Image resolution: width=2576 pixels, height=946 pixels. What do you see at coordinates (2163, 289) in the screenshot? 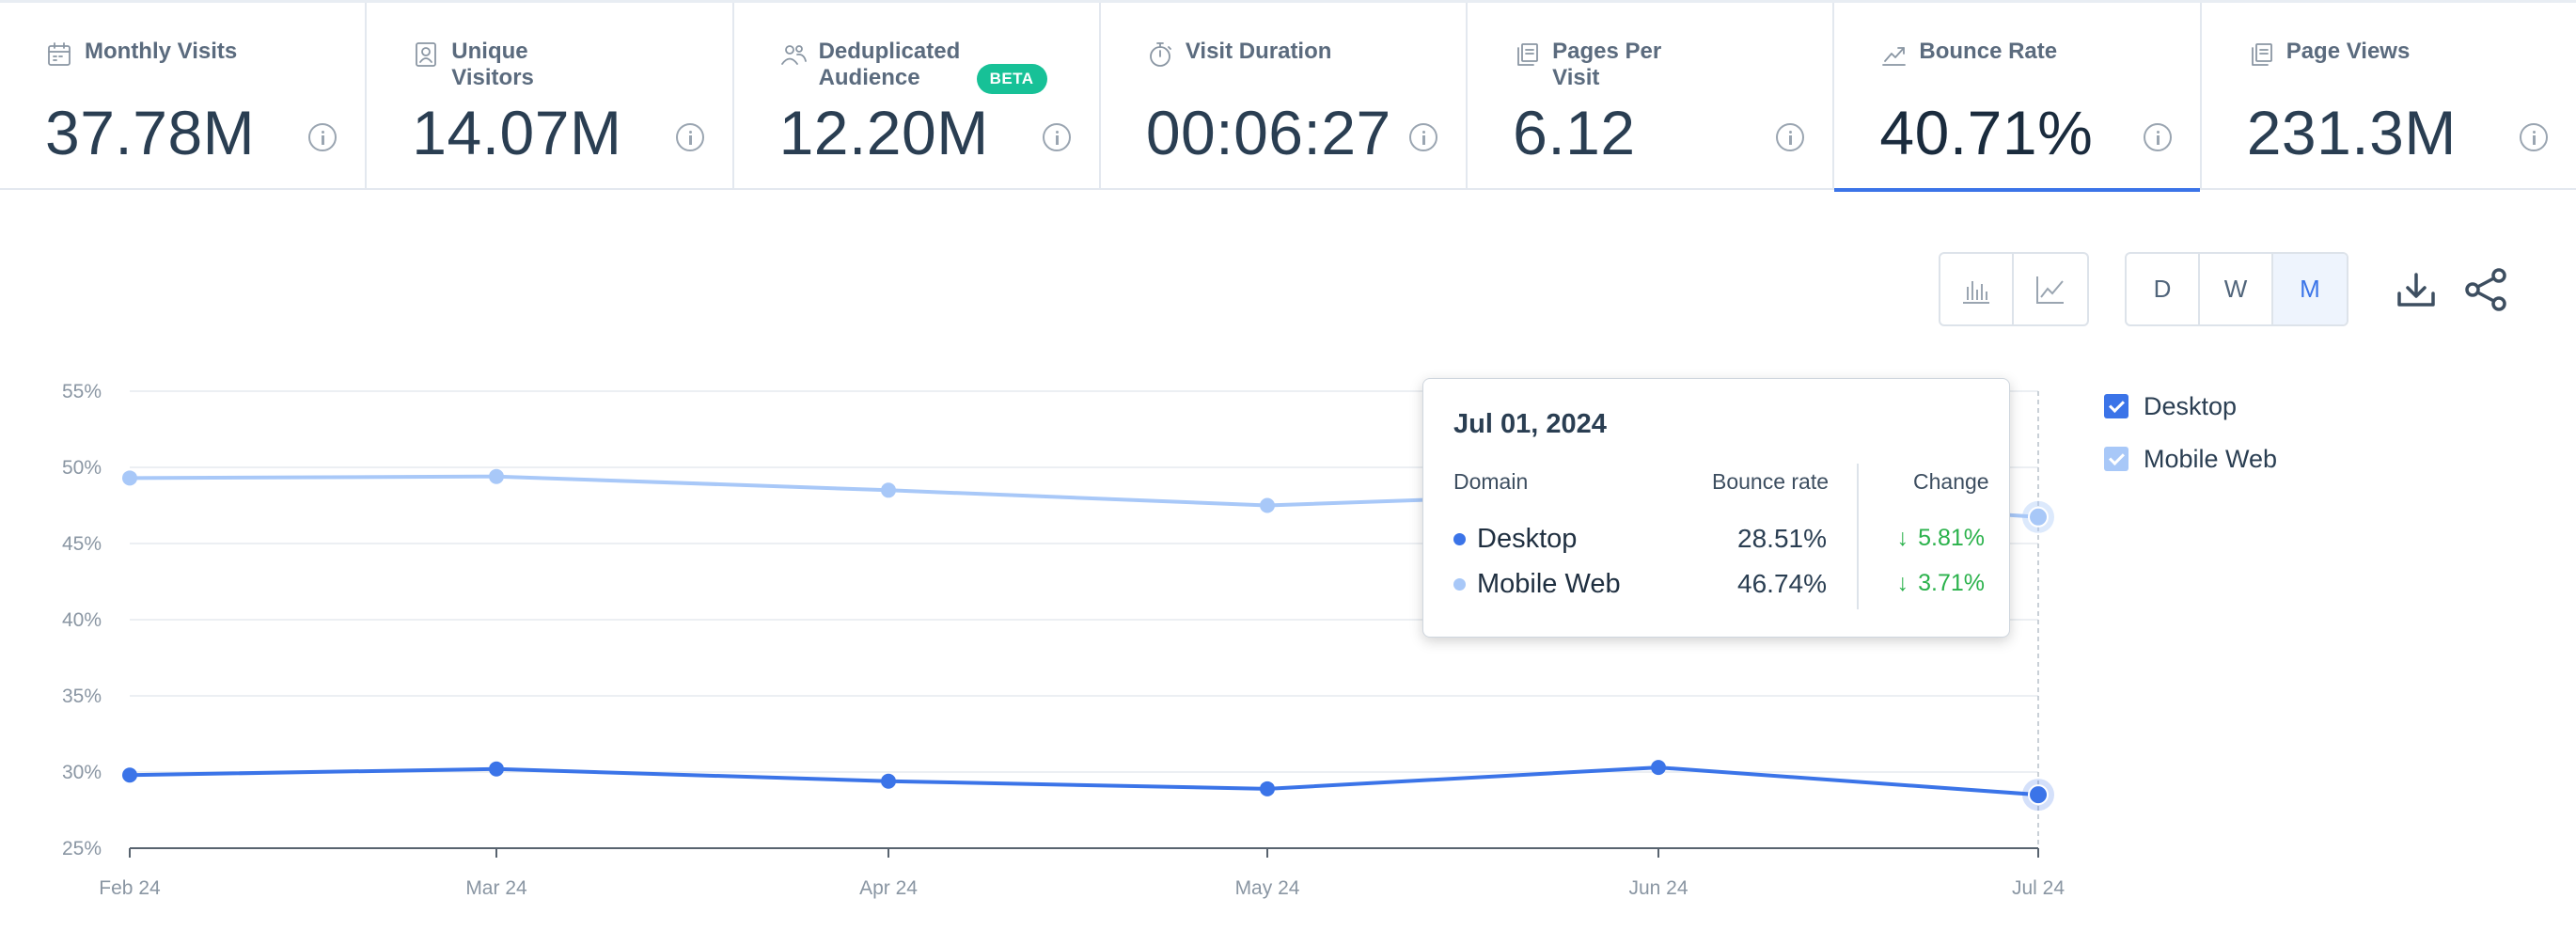
I see `granularity-button-d: D` at bounding box center [2163, 289].